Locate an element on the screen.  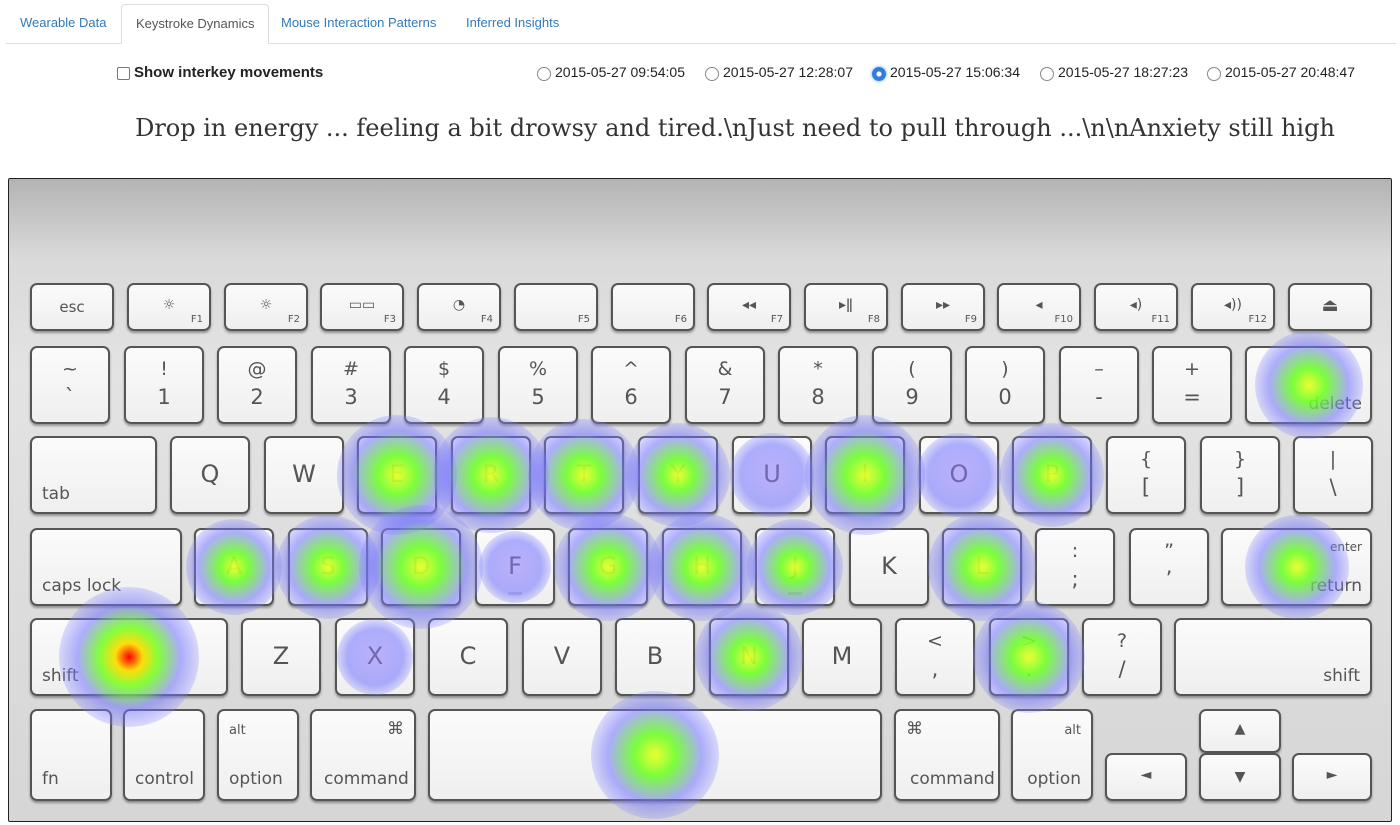
function-key-f2: ☼ F2 is located at coordinates (266, 307).